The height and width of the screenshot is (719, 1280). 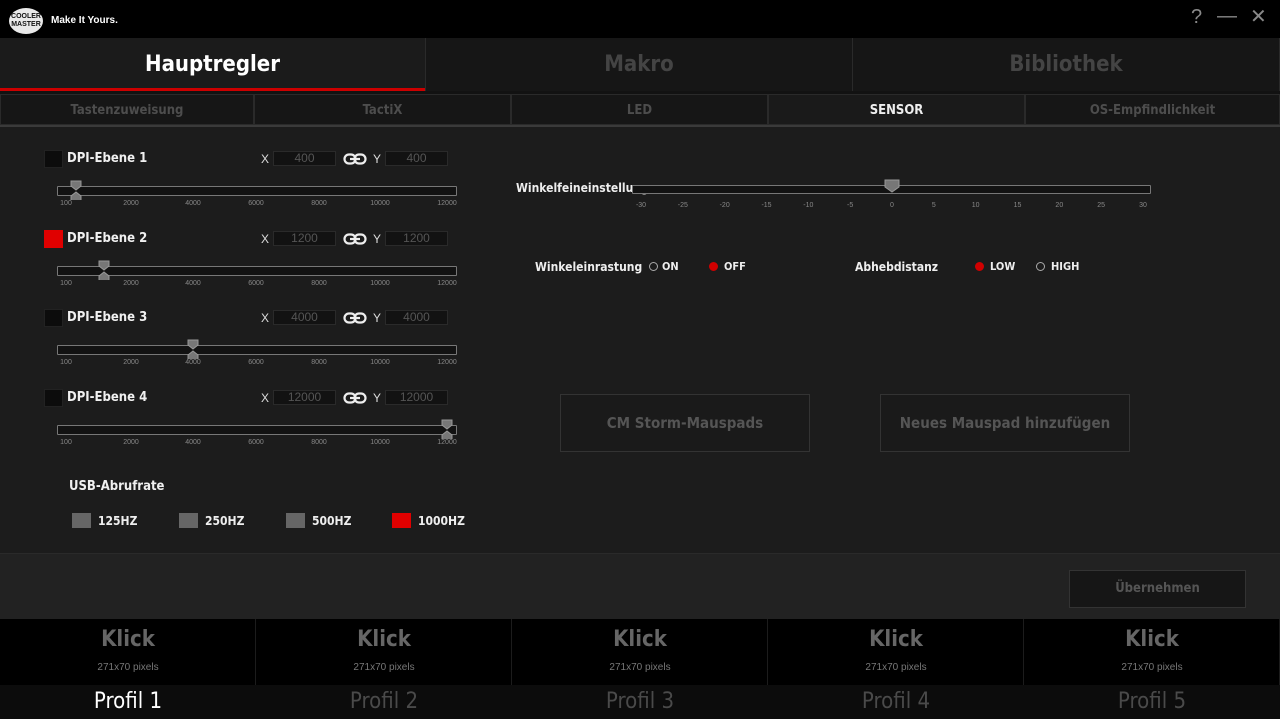 I want to click on angle-tick-label: -30, so click(x=641, y=205).